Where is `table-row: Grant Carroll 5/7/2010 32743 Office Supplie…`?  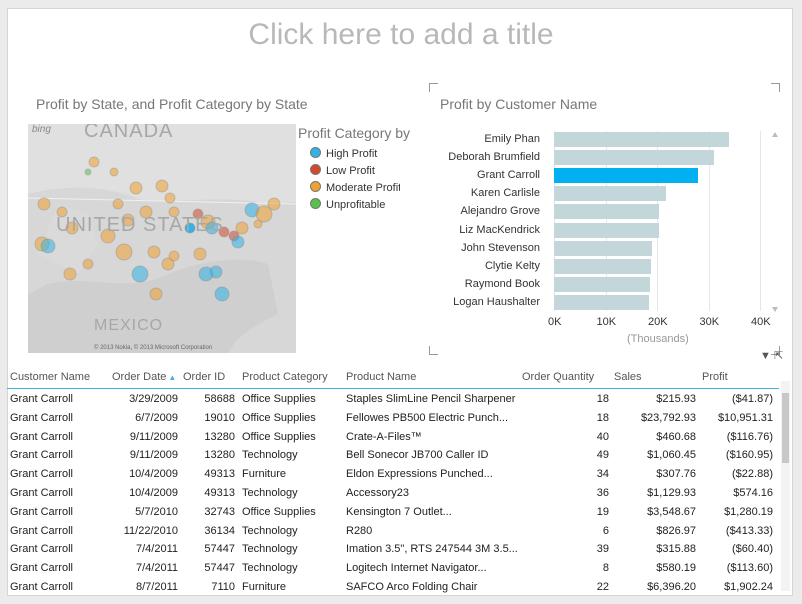 table-row: Grant Carroll 5/7/2010 32743 Office Supplie… is located at coordinates (393, 511).